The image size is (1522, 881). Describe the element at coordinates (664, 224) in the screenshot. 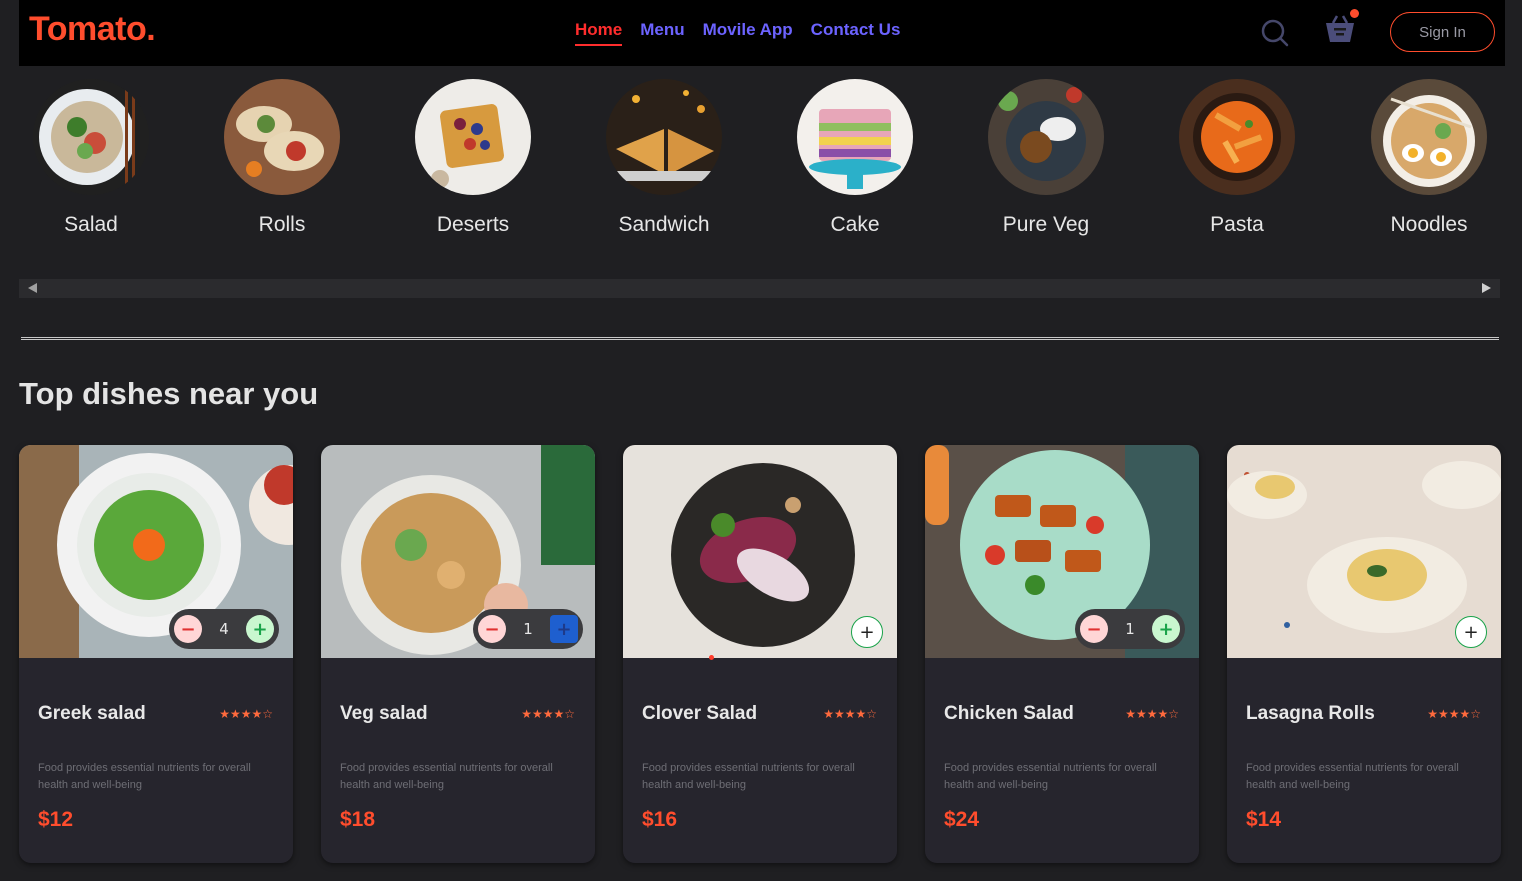

I see `category-label: Sandwich` at that location.